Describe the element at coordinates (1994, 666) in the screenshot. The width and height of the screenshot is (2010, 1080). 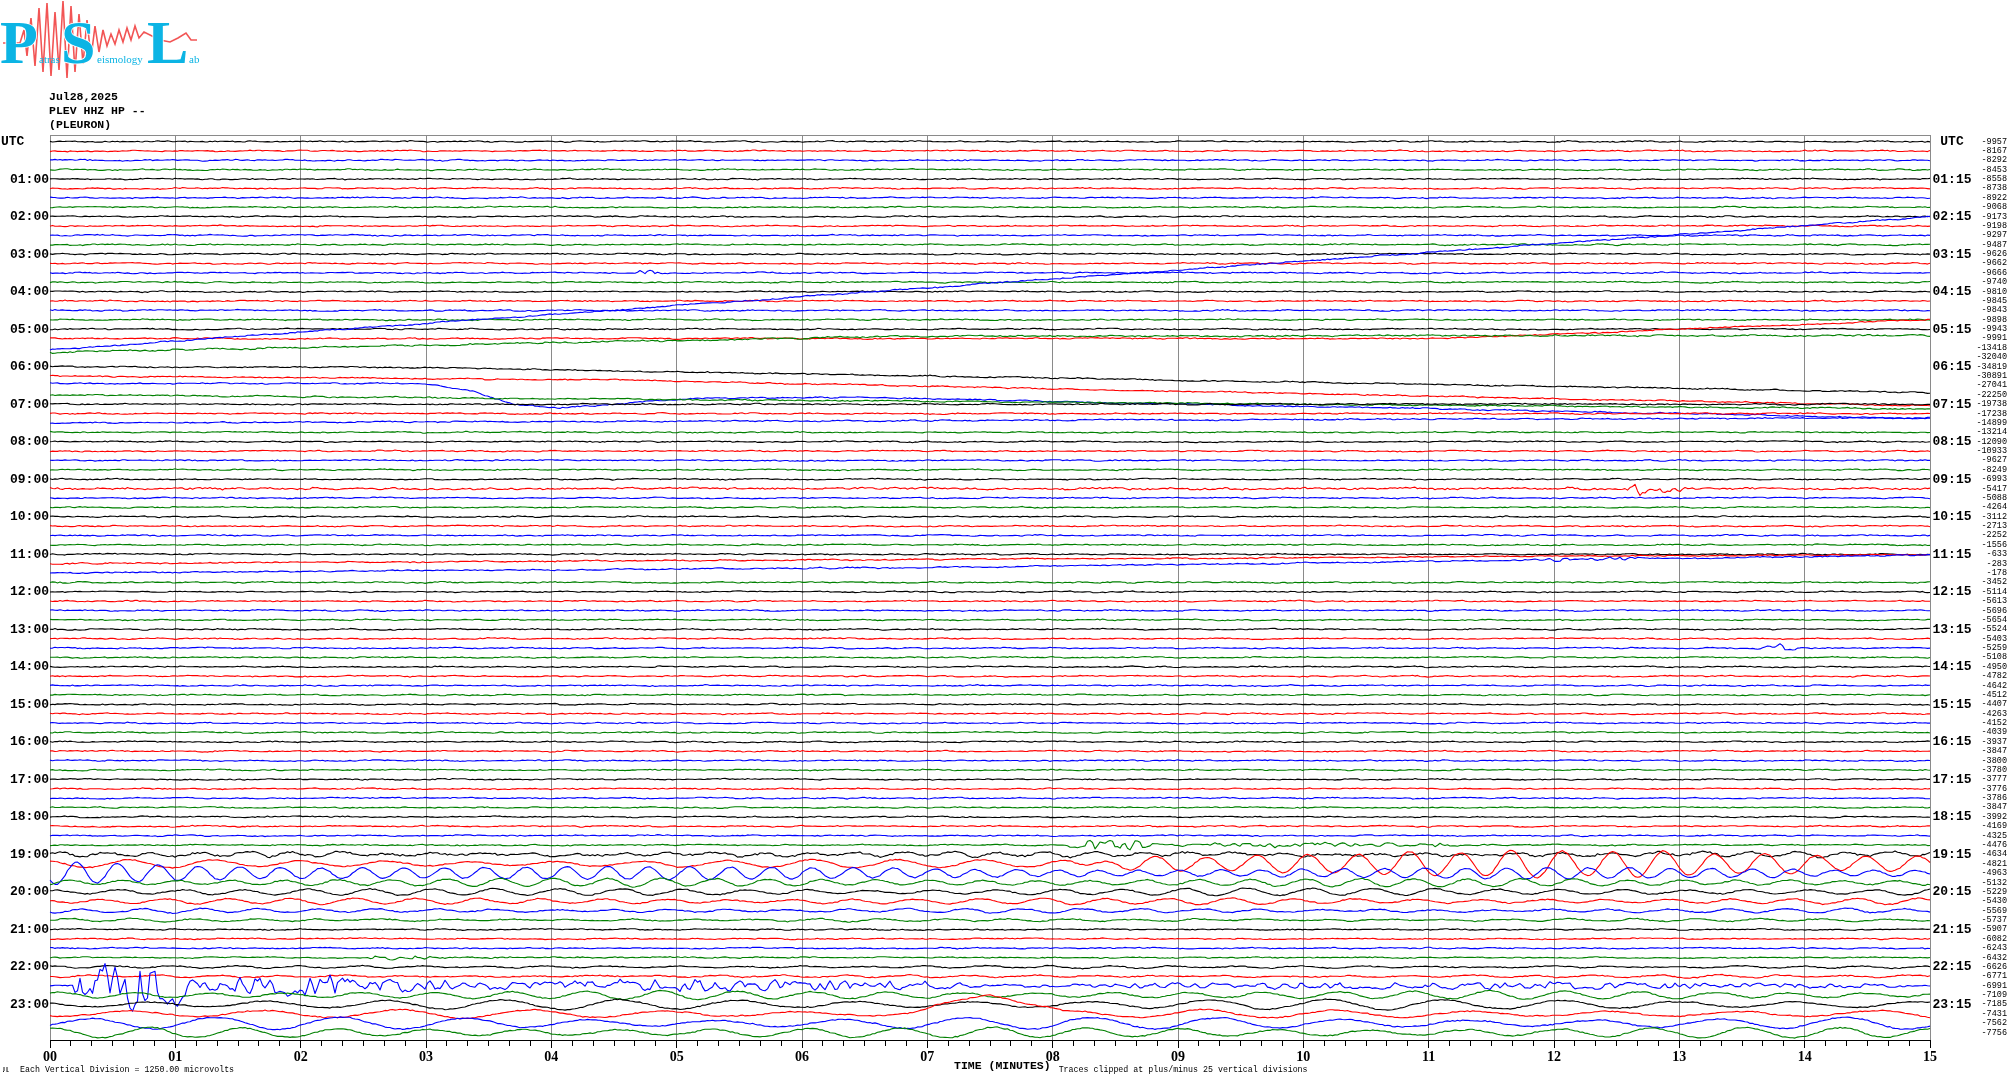
I see `trace-value: -4950` at that location.